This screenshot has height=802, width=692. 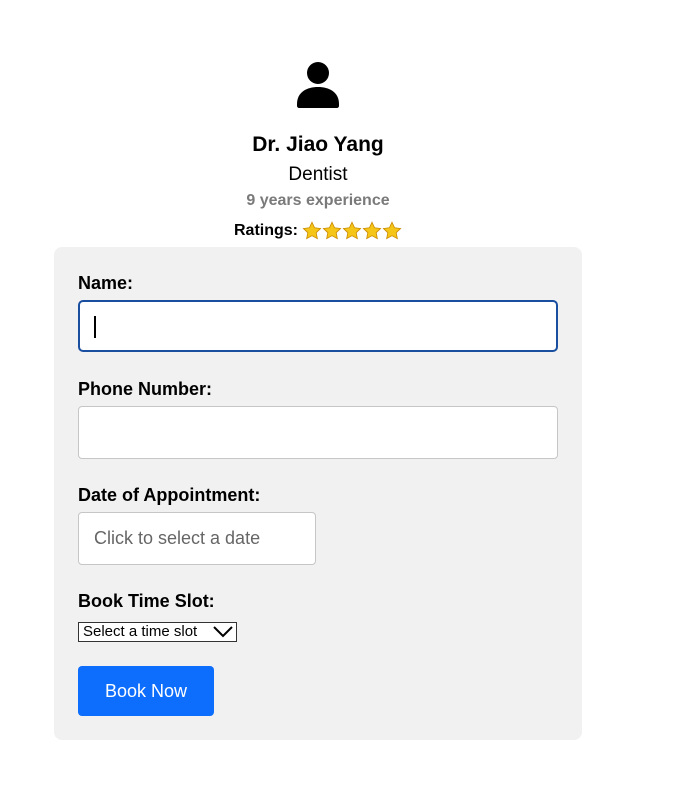 I want to click on person-icon, so click(x=318, y=84).